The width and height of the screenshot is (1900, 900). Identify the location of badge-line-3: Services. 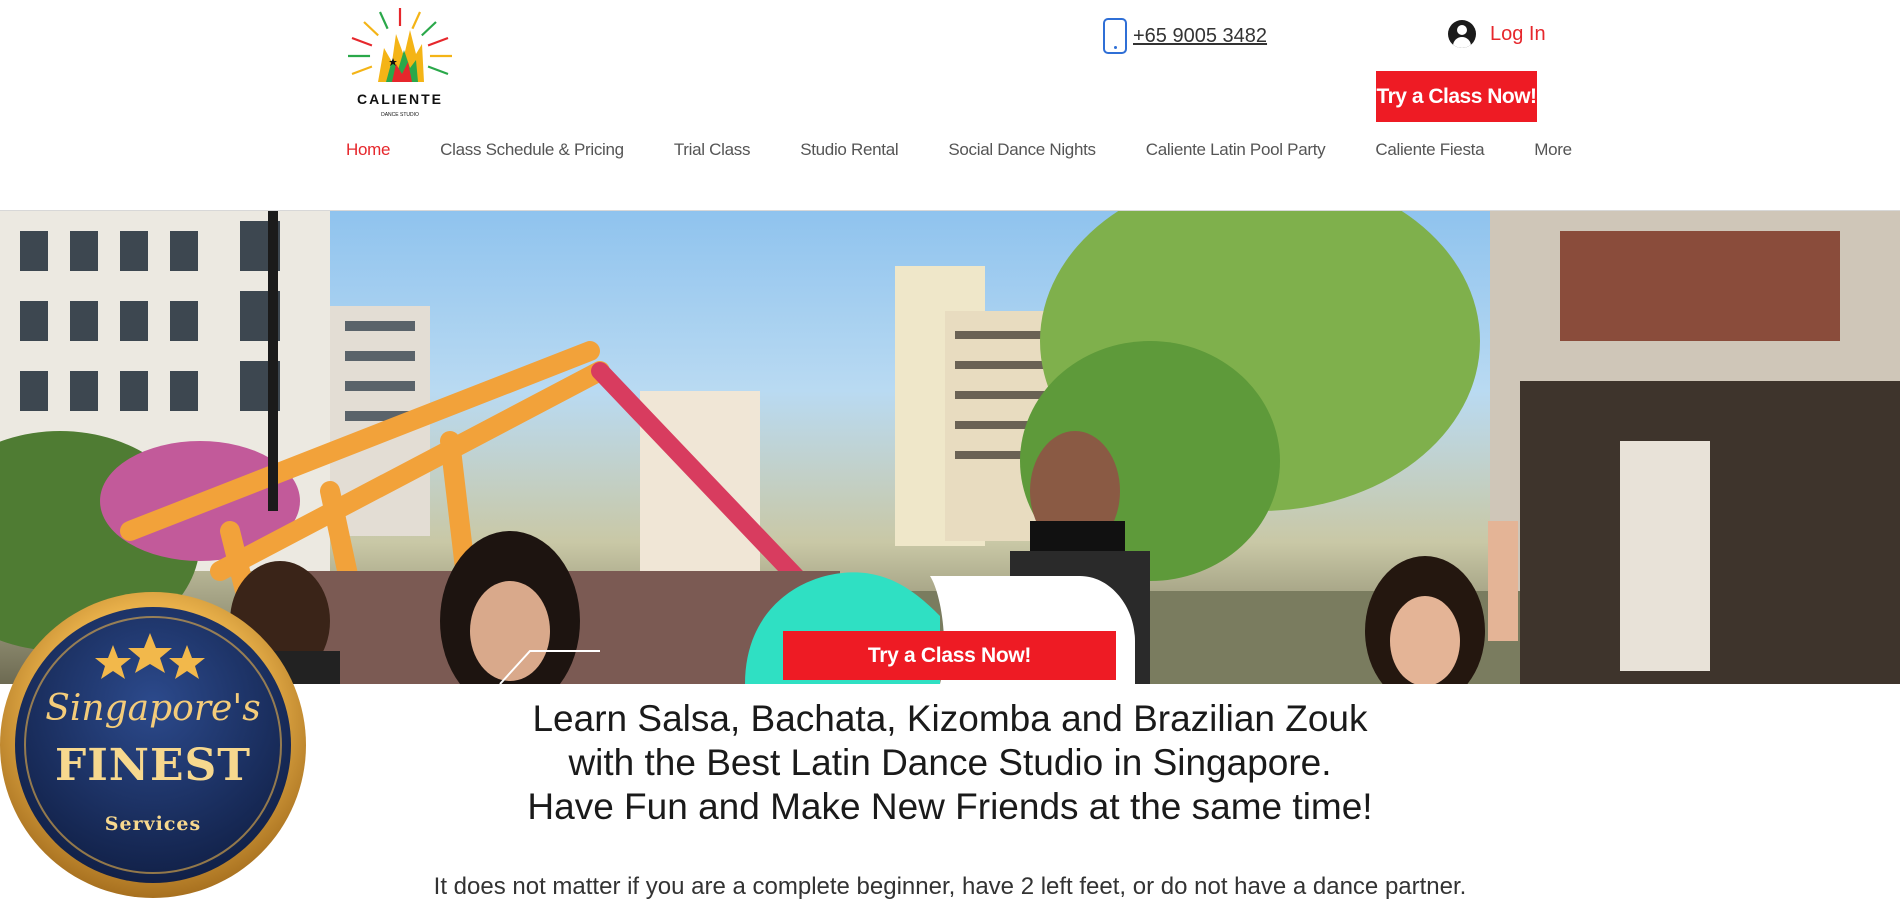
(153, 824).